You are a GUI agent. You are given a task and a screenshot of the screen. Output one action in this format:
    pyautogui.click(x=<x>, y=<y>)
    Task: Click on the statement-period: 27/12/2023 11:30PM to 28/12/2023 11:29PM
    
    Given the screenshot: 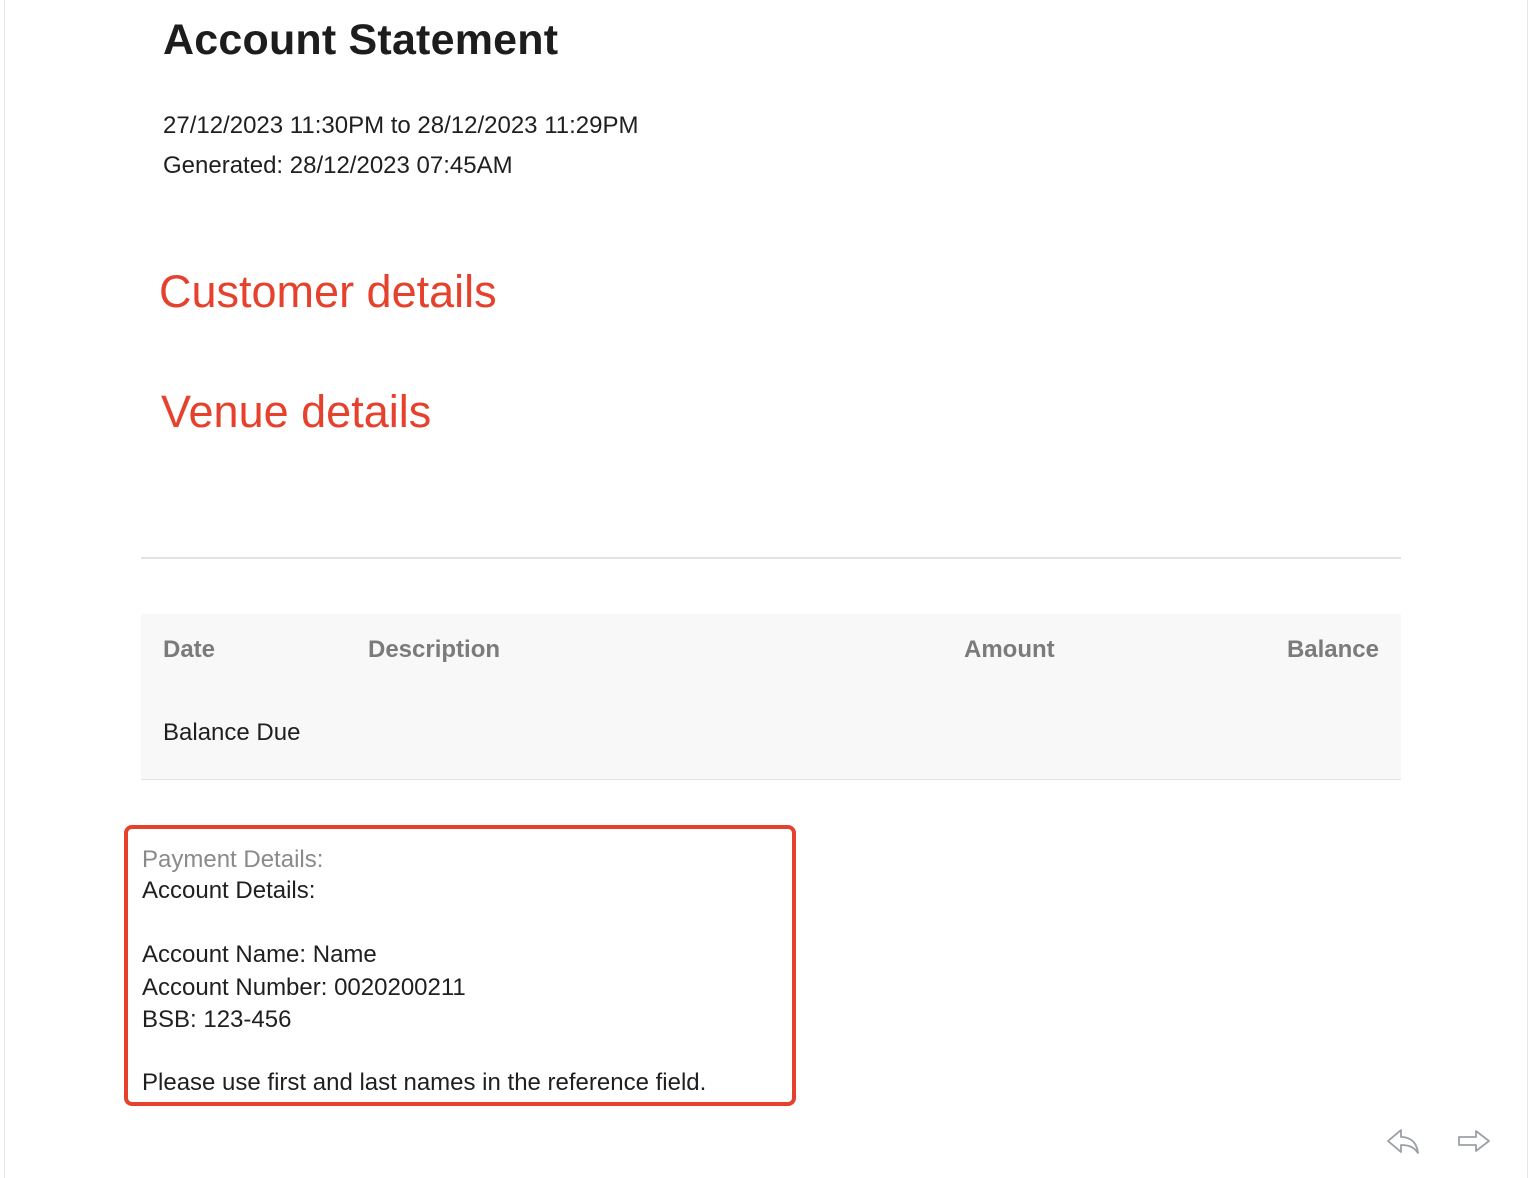 What is the action you would take?
    pyautogui.click(x=401, y=125)
    